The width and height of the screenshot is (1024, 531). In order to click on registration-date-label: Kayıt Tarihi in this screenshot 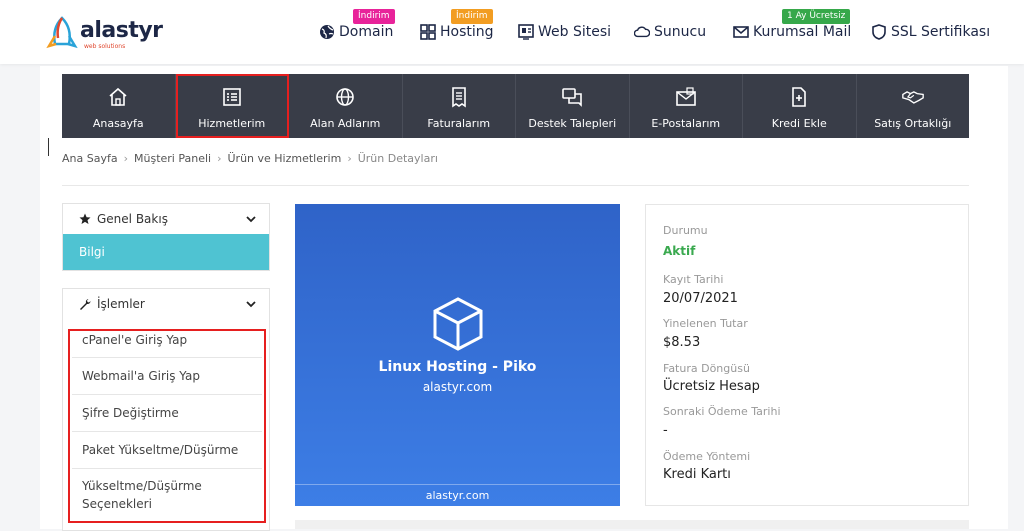, I will do `click(693, 279)`.